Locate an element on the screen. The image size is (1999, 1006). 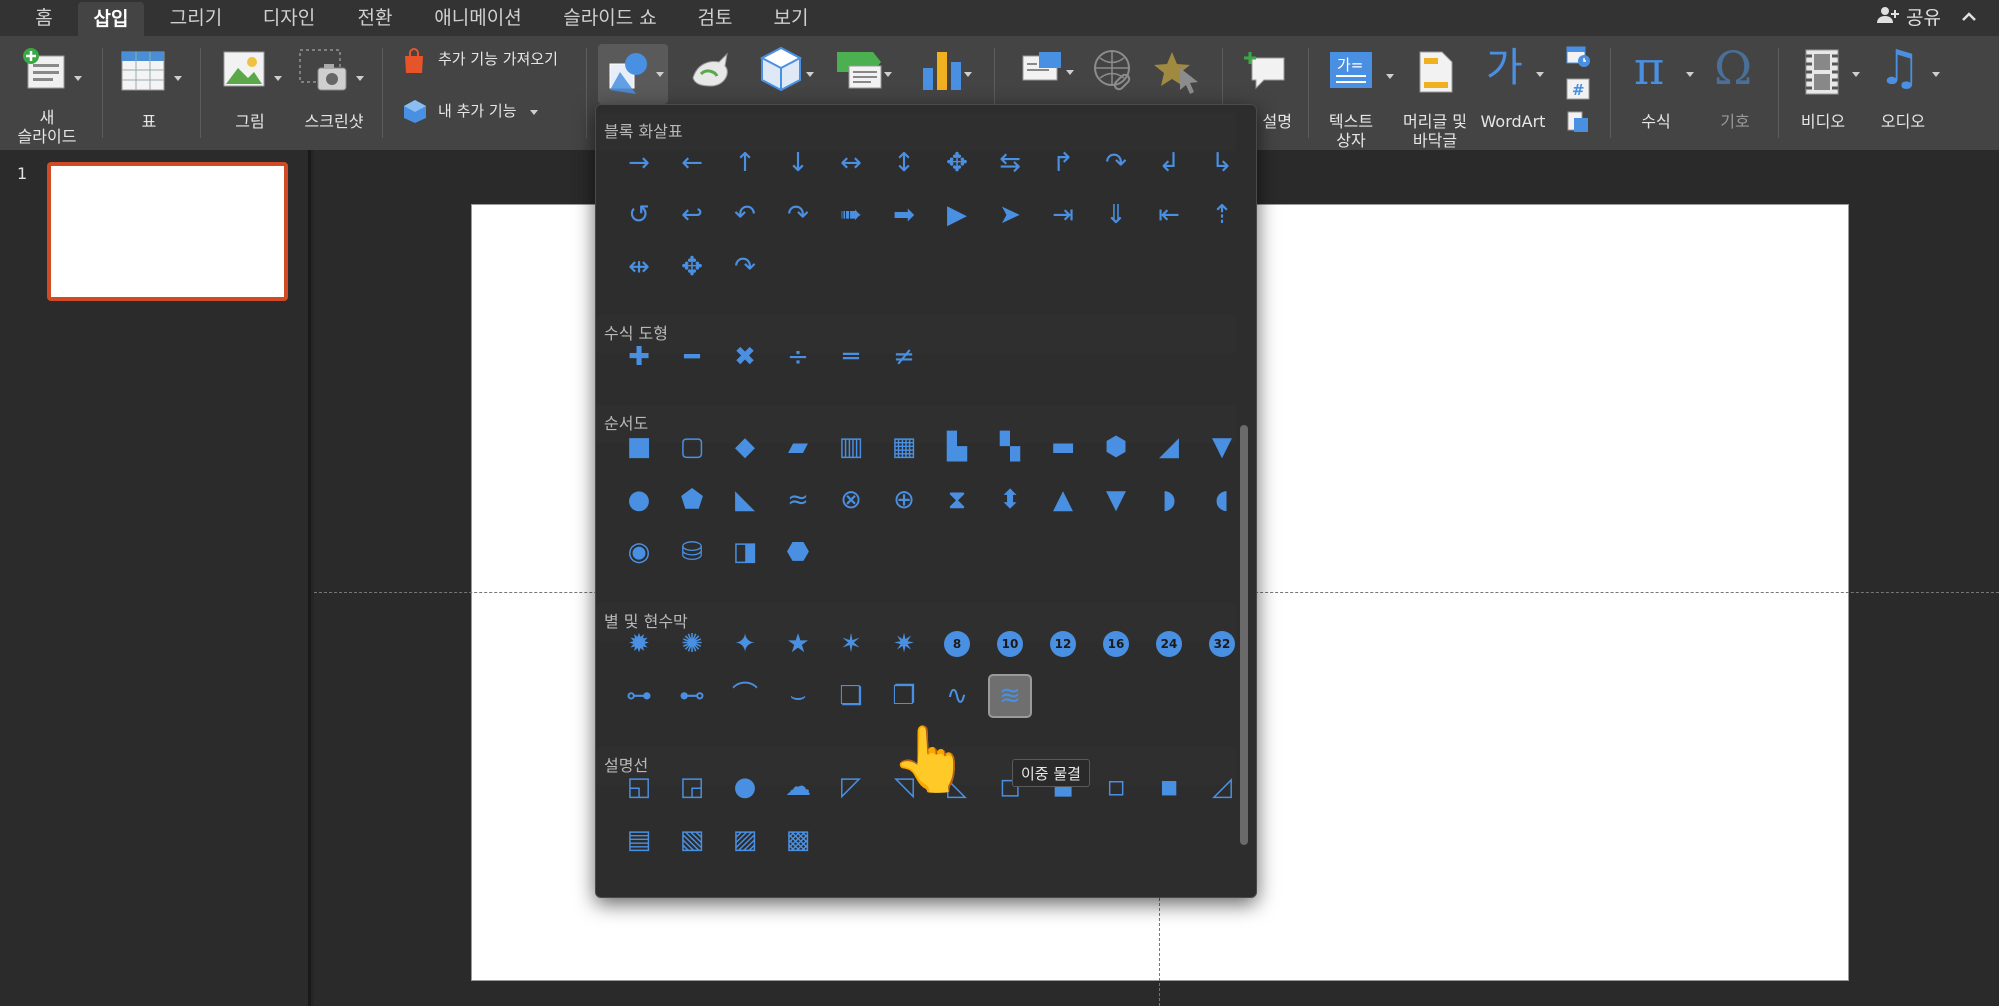
addin-dropdown-caret is located at coordinates (1070, 72).